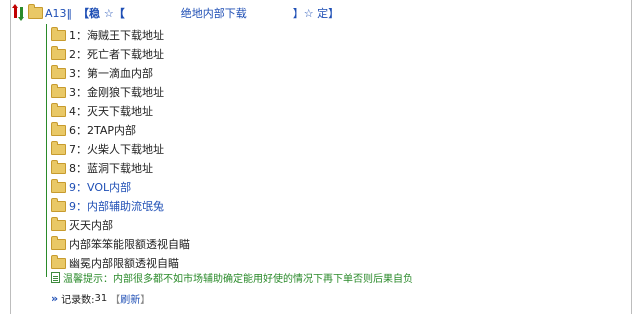 The width and height of the screenshot is (640, 314). What do you see at coordinates (129, 244) in the screenshot?
I see `folder-item-label: 内部笨笨能限额透视自瞄` at bounding box center [129, 244].